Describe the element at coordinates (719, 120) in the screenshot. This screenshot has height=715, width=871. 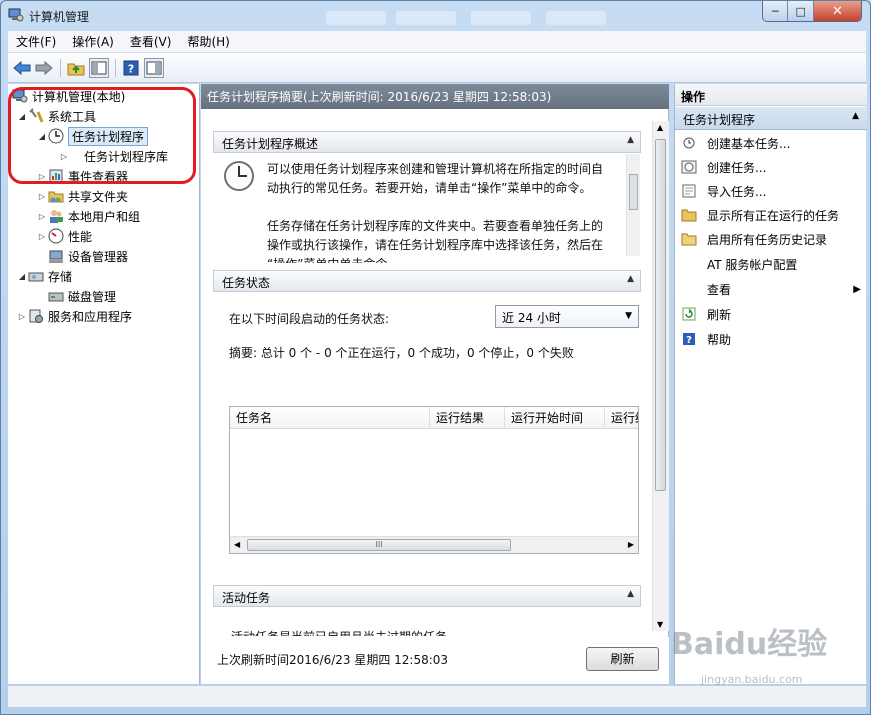
I see `group-title: 任务计划程序` at that location.